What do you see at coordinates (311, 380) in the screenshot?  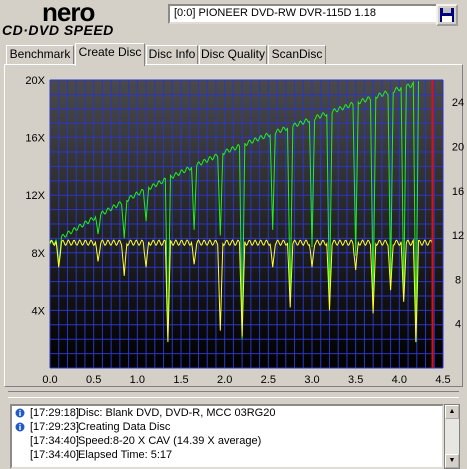 I see `x-tick-label: 3.0` at bounding box center [311, 380].